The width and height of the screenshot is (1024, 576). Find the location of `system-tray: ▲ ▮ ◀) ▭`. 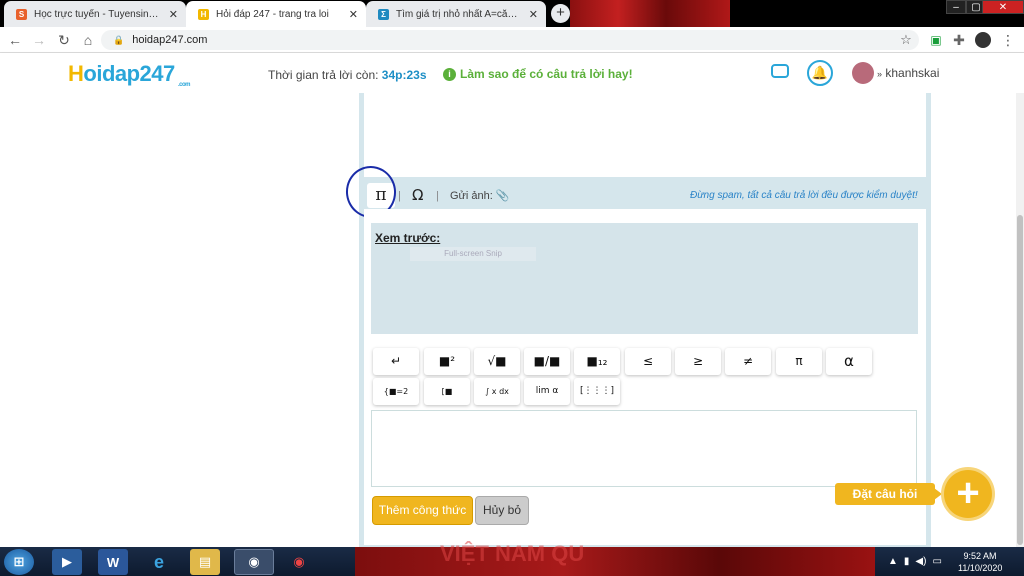

system-tray: ▲ ▮ ◀) ▭ is located at coordinates (915, 561).